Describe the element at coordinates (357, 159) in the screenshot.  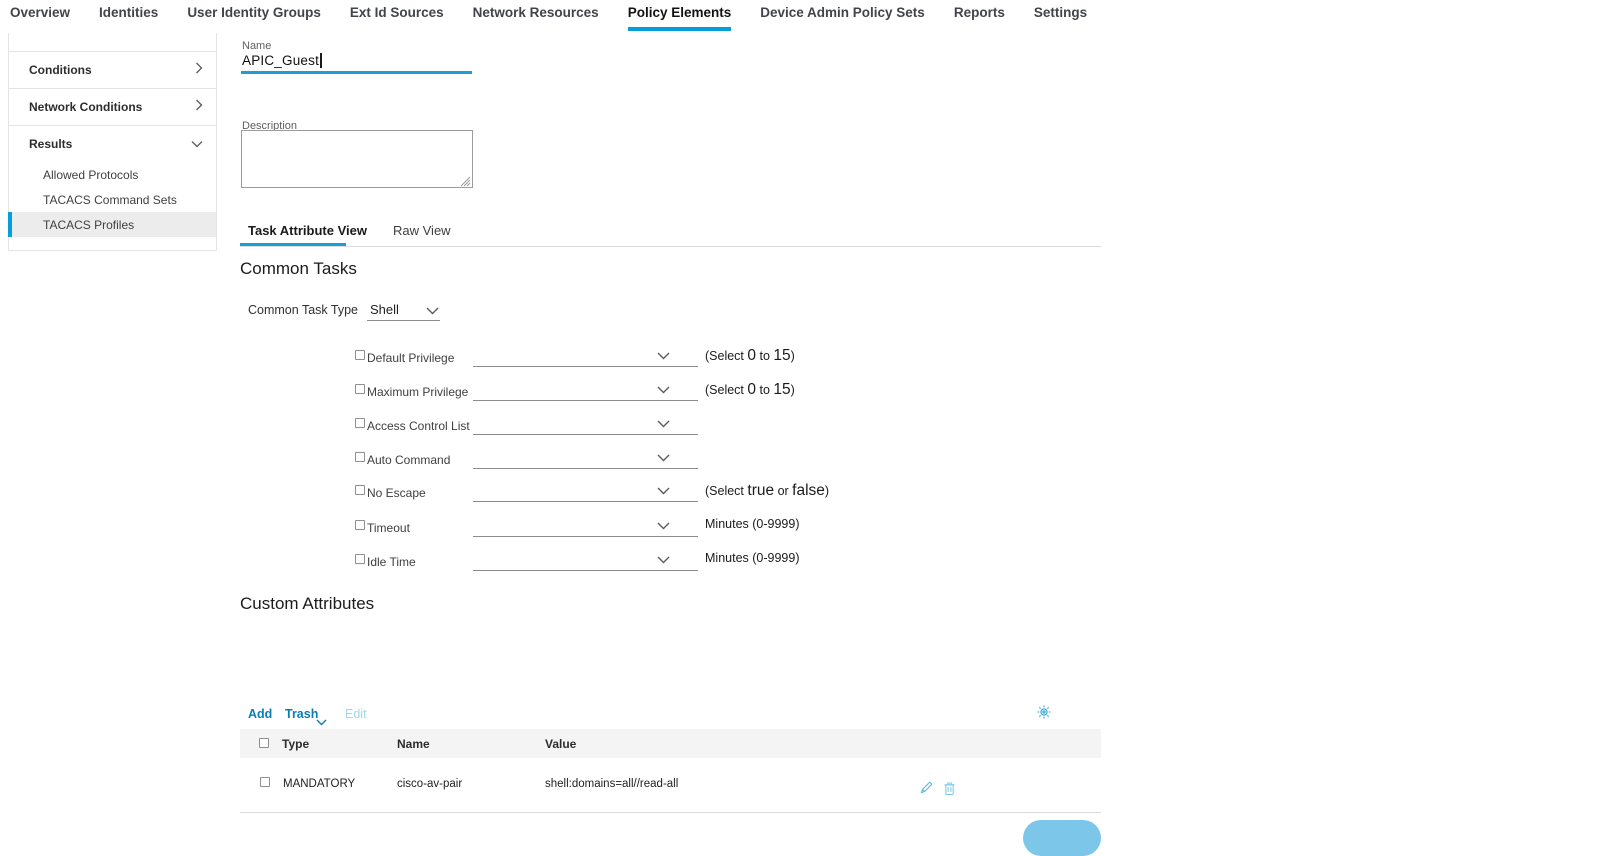
I see `description-textarea` at that location.